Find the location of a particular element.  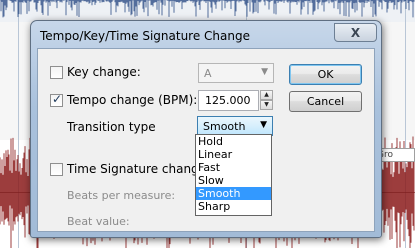

key-select: A ▼ is located at coordinates (236, 73).